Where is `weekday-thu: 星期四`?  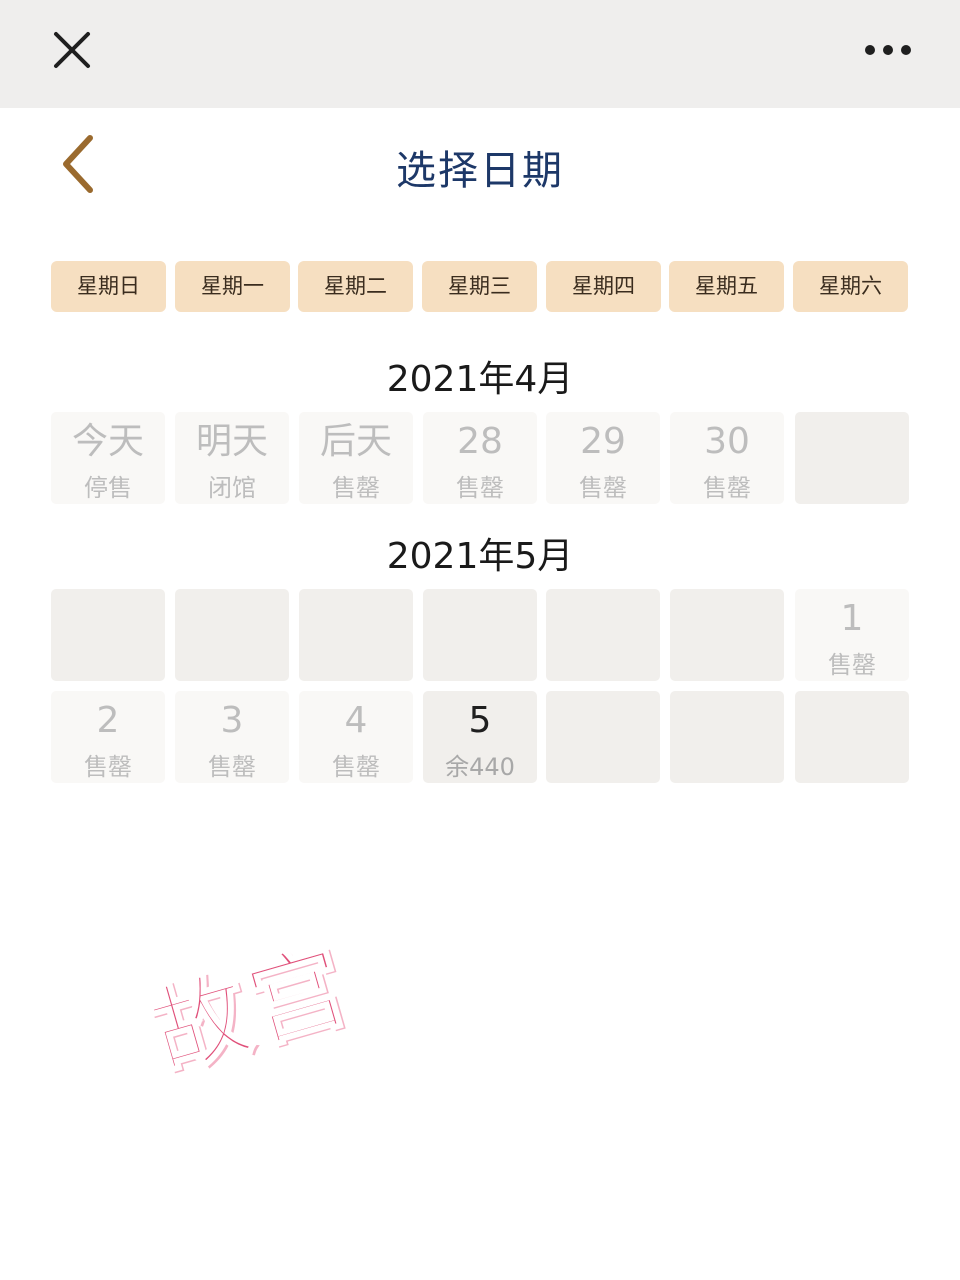
weekday-thu: 星期四 is located at coordinates (603, 286).